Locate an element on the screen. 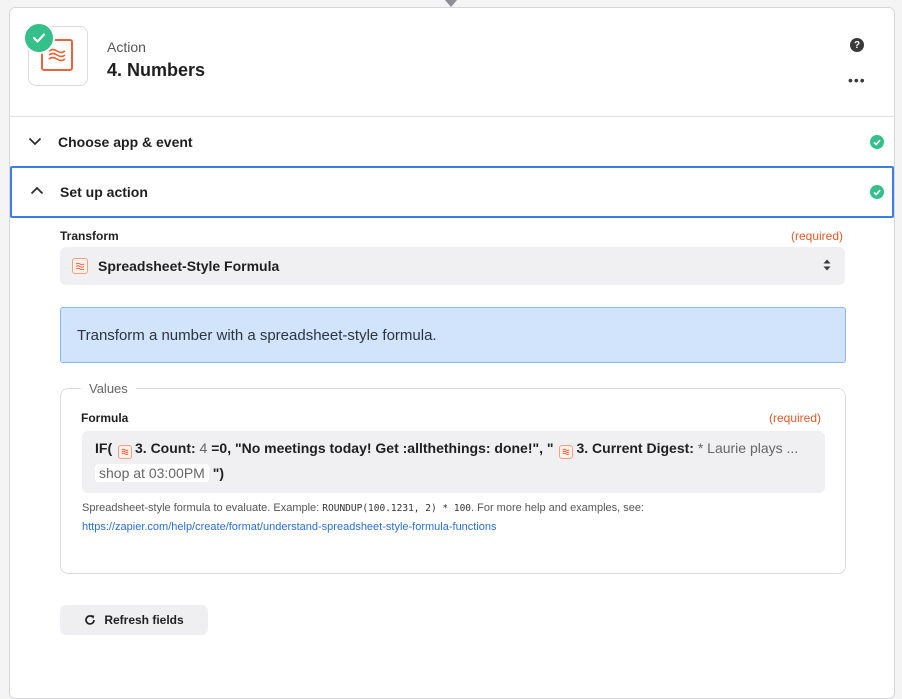 The image size is (902, 699). formula-text: ") is located at coordinates (218, 473).